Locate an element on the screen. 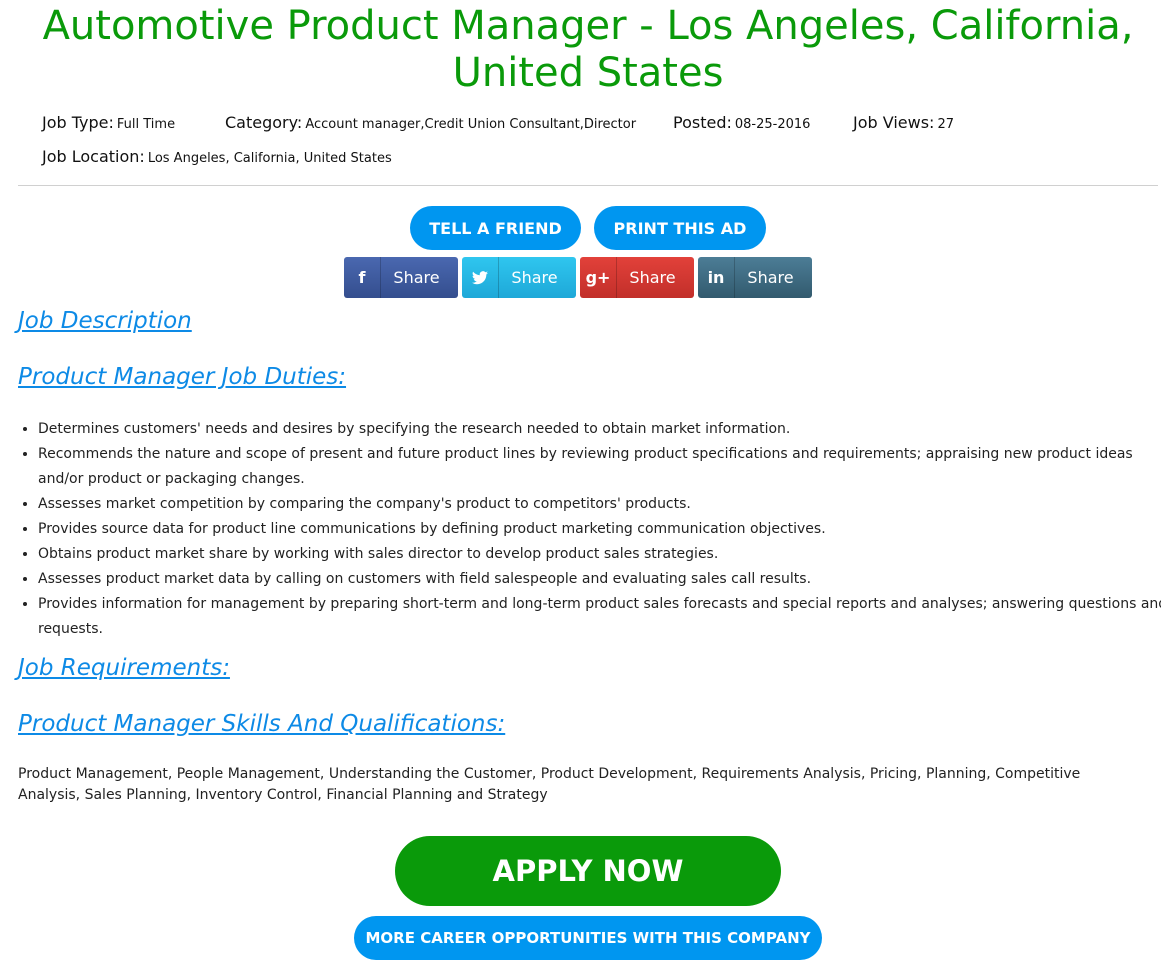 Image resolution: width=1161 pixels, height=976 pixels. apply-now-button: APPLY NOW is located at coordinates (588, 871).